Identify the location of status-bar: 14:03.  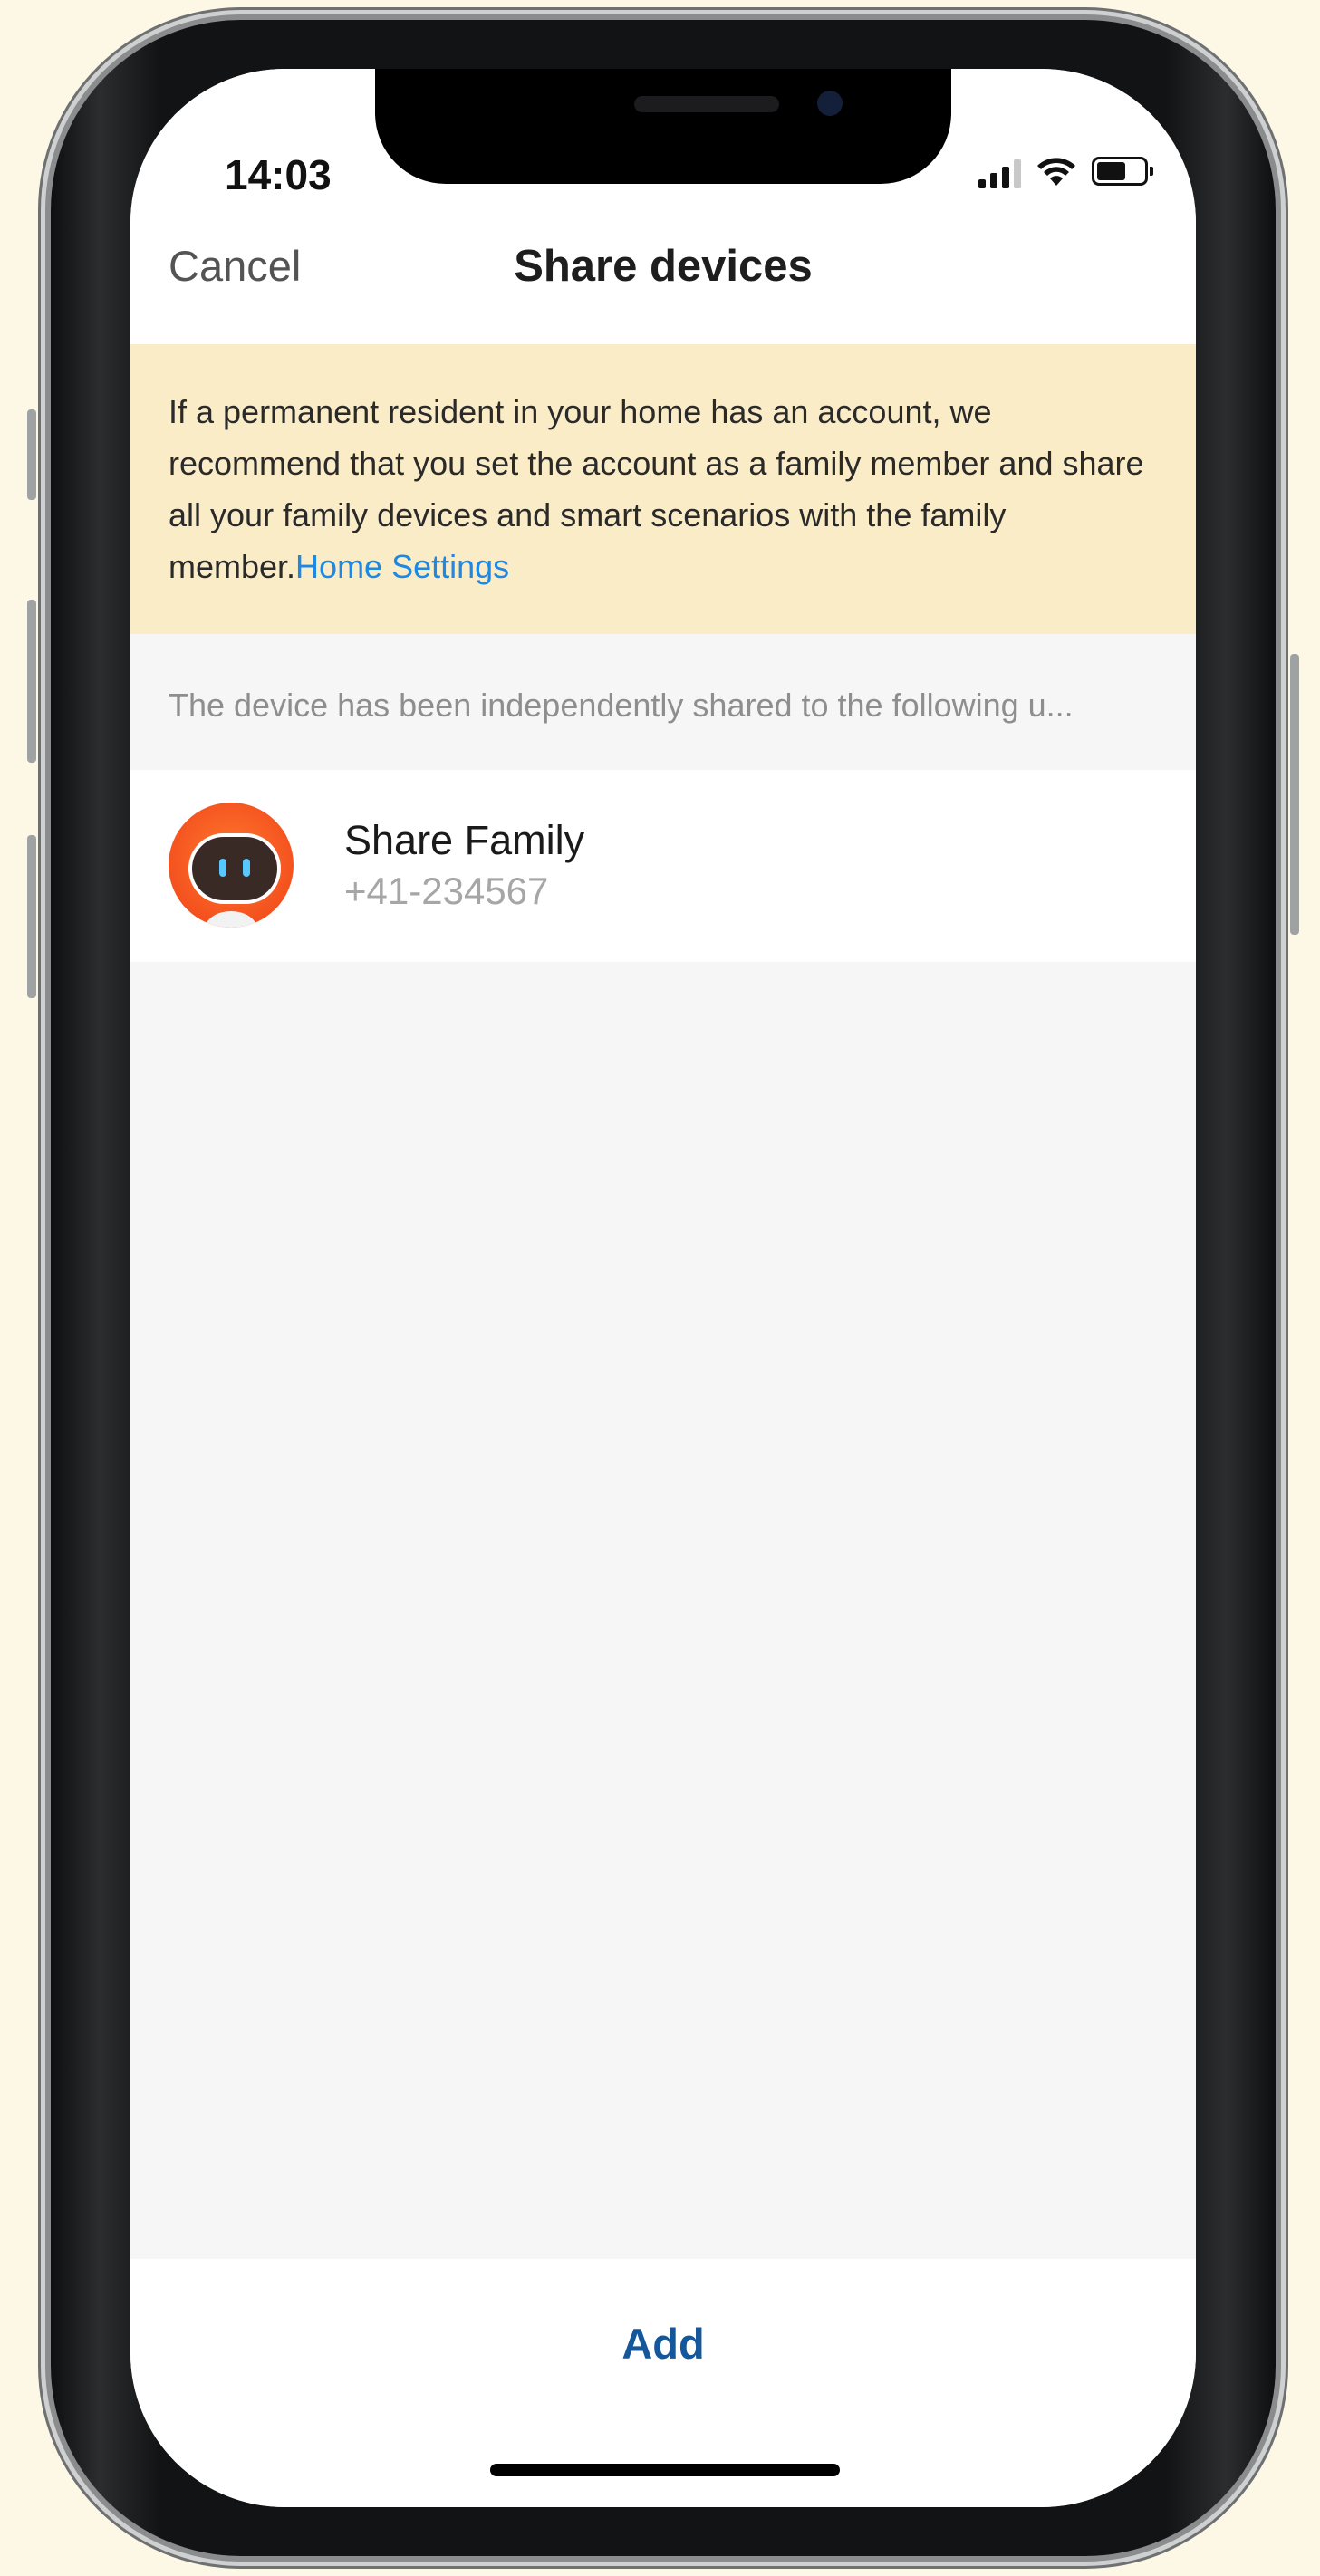
(663, 137).